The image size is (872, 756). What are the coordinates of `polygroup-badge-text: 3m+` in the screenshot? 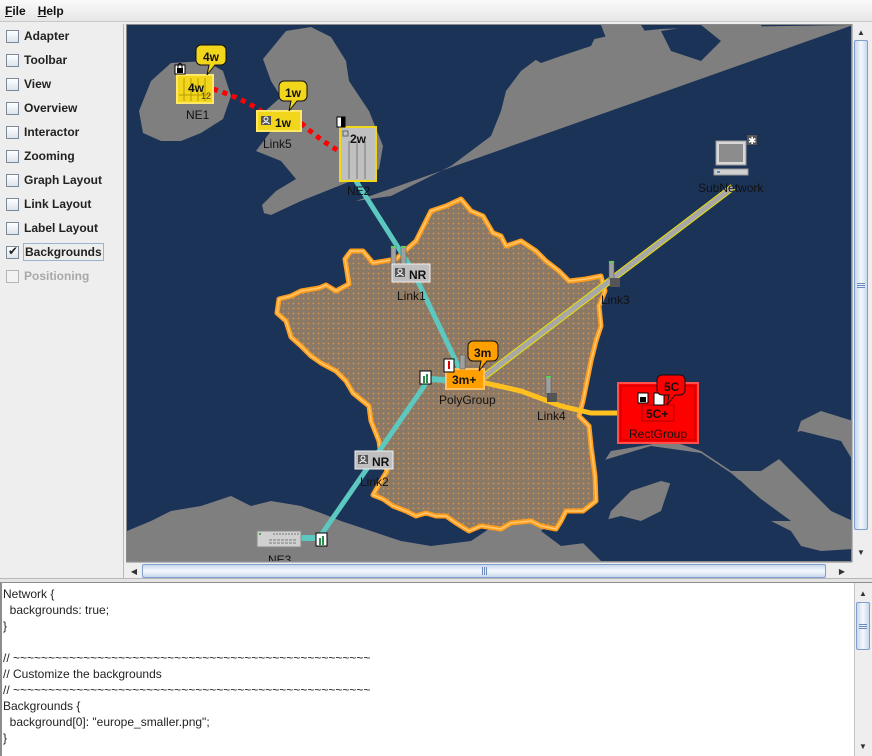 It's located at (464, 380).